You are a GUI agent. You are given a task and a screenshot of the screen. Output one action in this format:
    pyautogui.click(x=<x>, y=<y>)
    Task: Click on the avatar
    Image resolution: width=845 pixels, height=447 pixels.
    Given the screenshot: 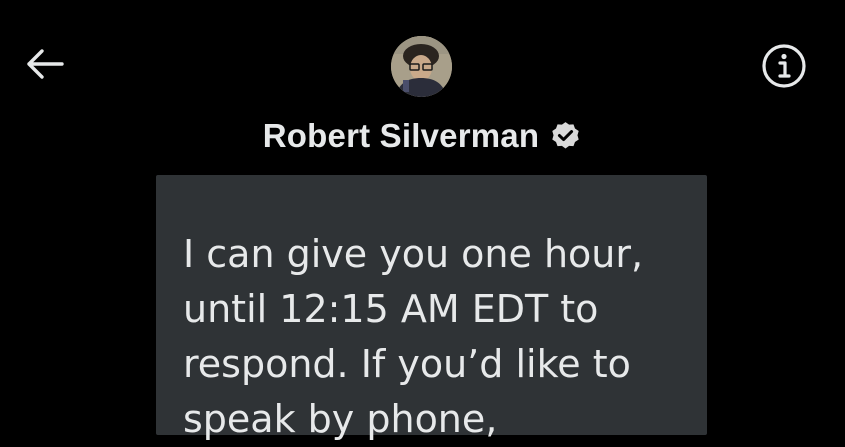 What is the action you would take?
    pyautogui.click(x=421, y=66)
    